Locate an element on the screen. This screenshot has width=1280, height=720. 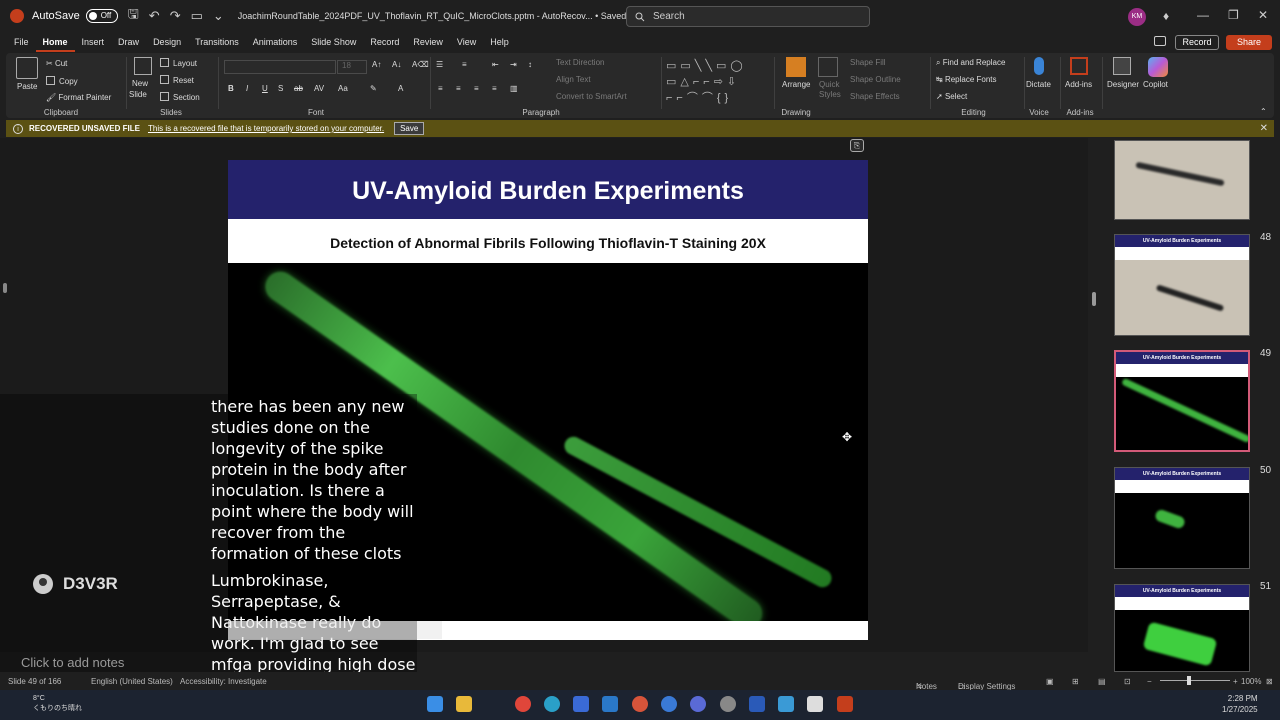
addins-icon is located at coordinates (1079, 66).